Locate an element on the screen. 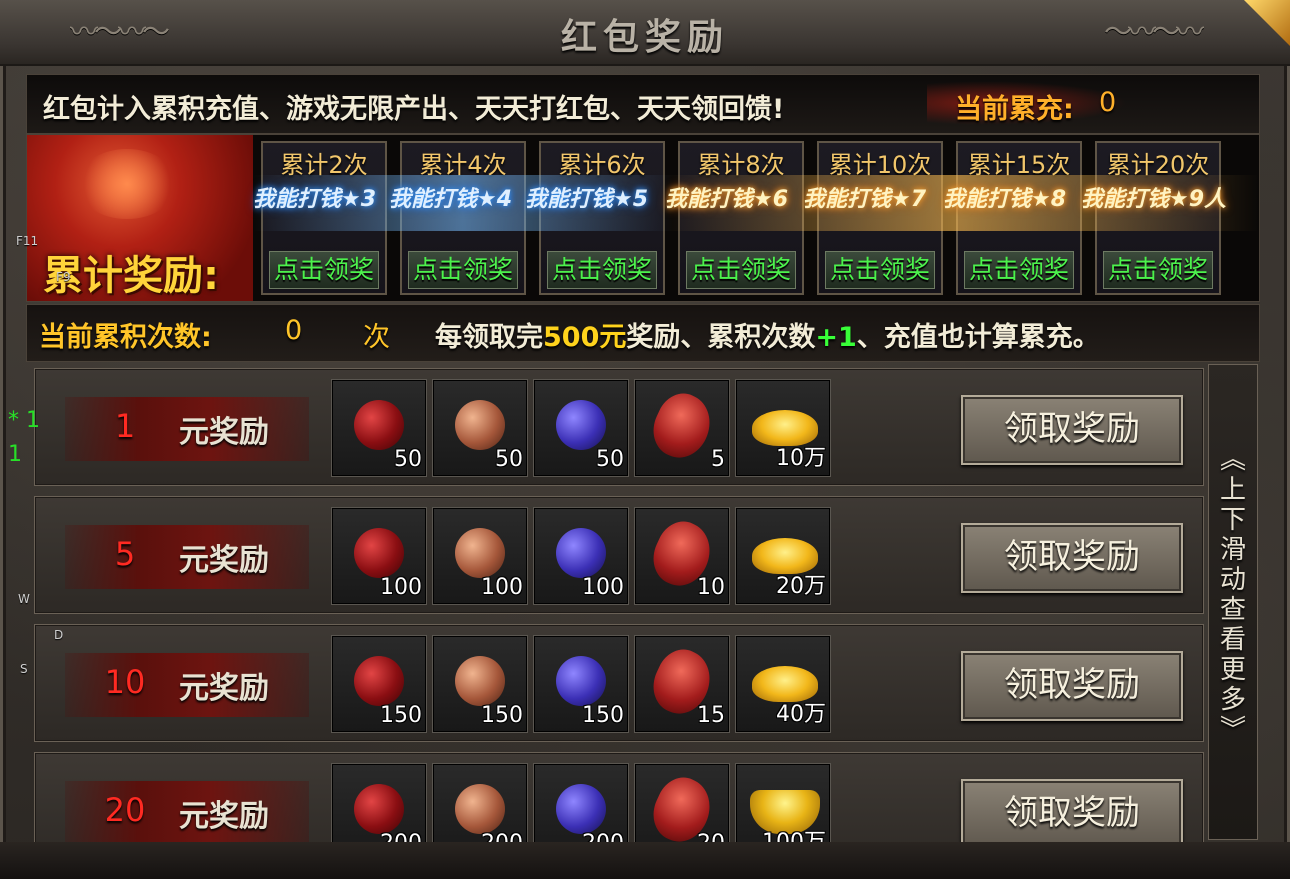 The height and width of the screenshot is (879, 1290). count-info-amount: 500元 is located at coordinates (585, 337).